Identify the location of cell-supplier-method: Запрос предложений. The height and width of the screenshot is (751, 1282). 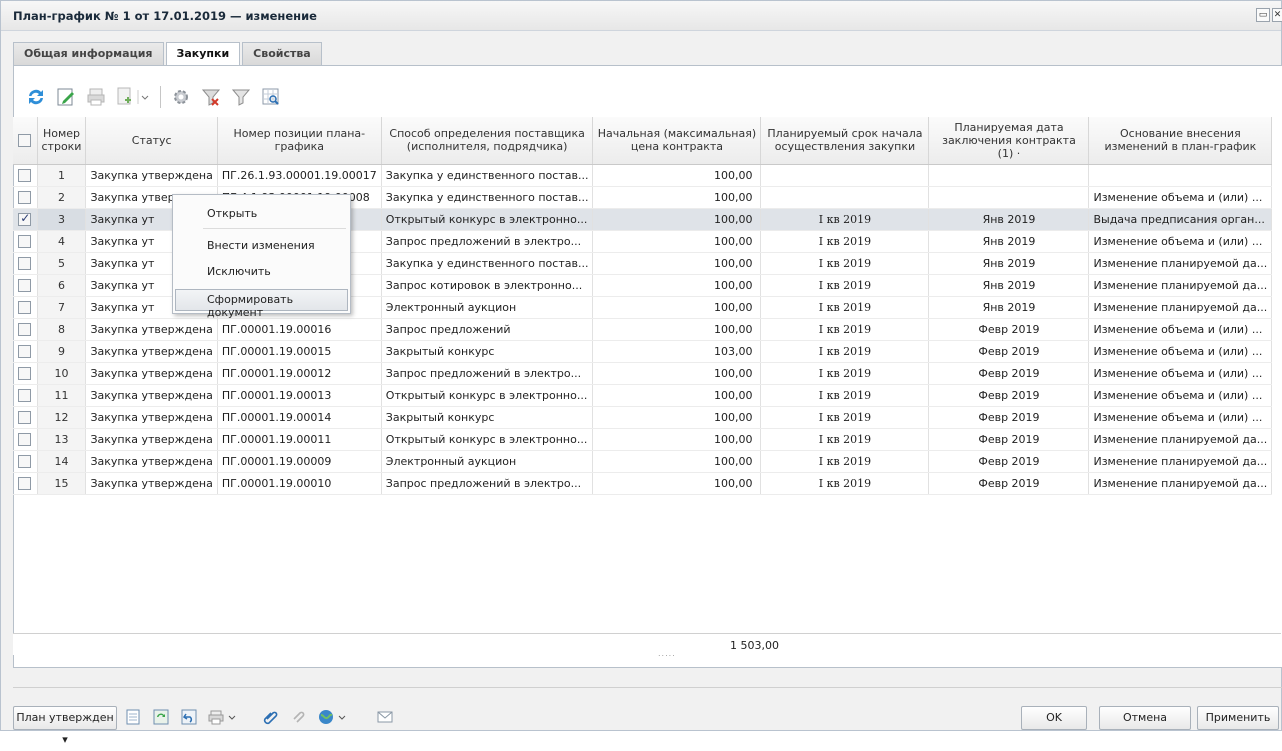
(487, 329).